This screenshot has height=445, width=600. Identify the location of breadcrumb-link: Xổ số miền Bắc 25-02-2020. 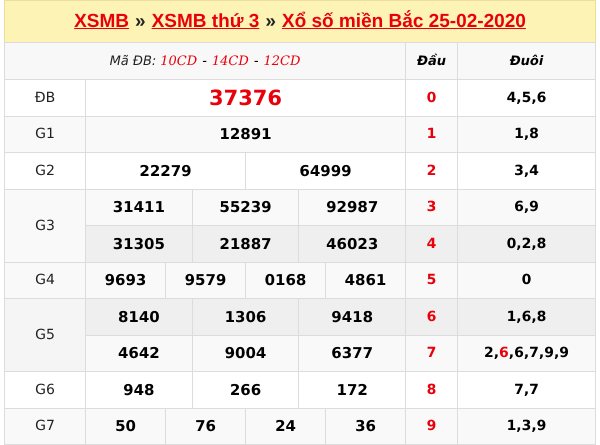
(404, 21).